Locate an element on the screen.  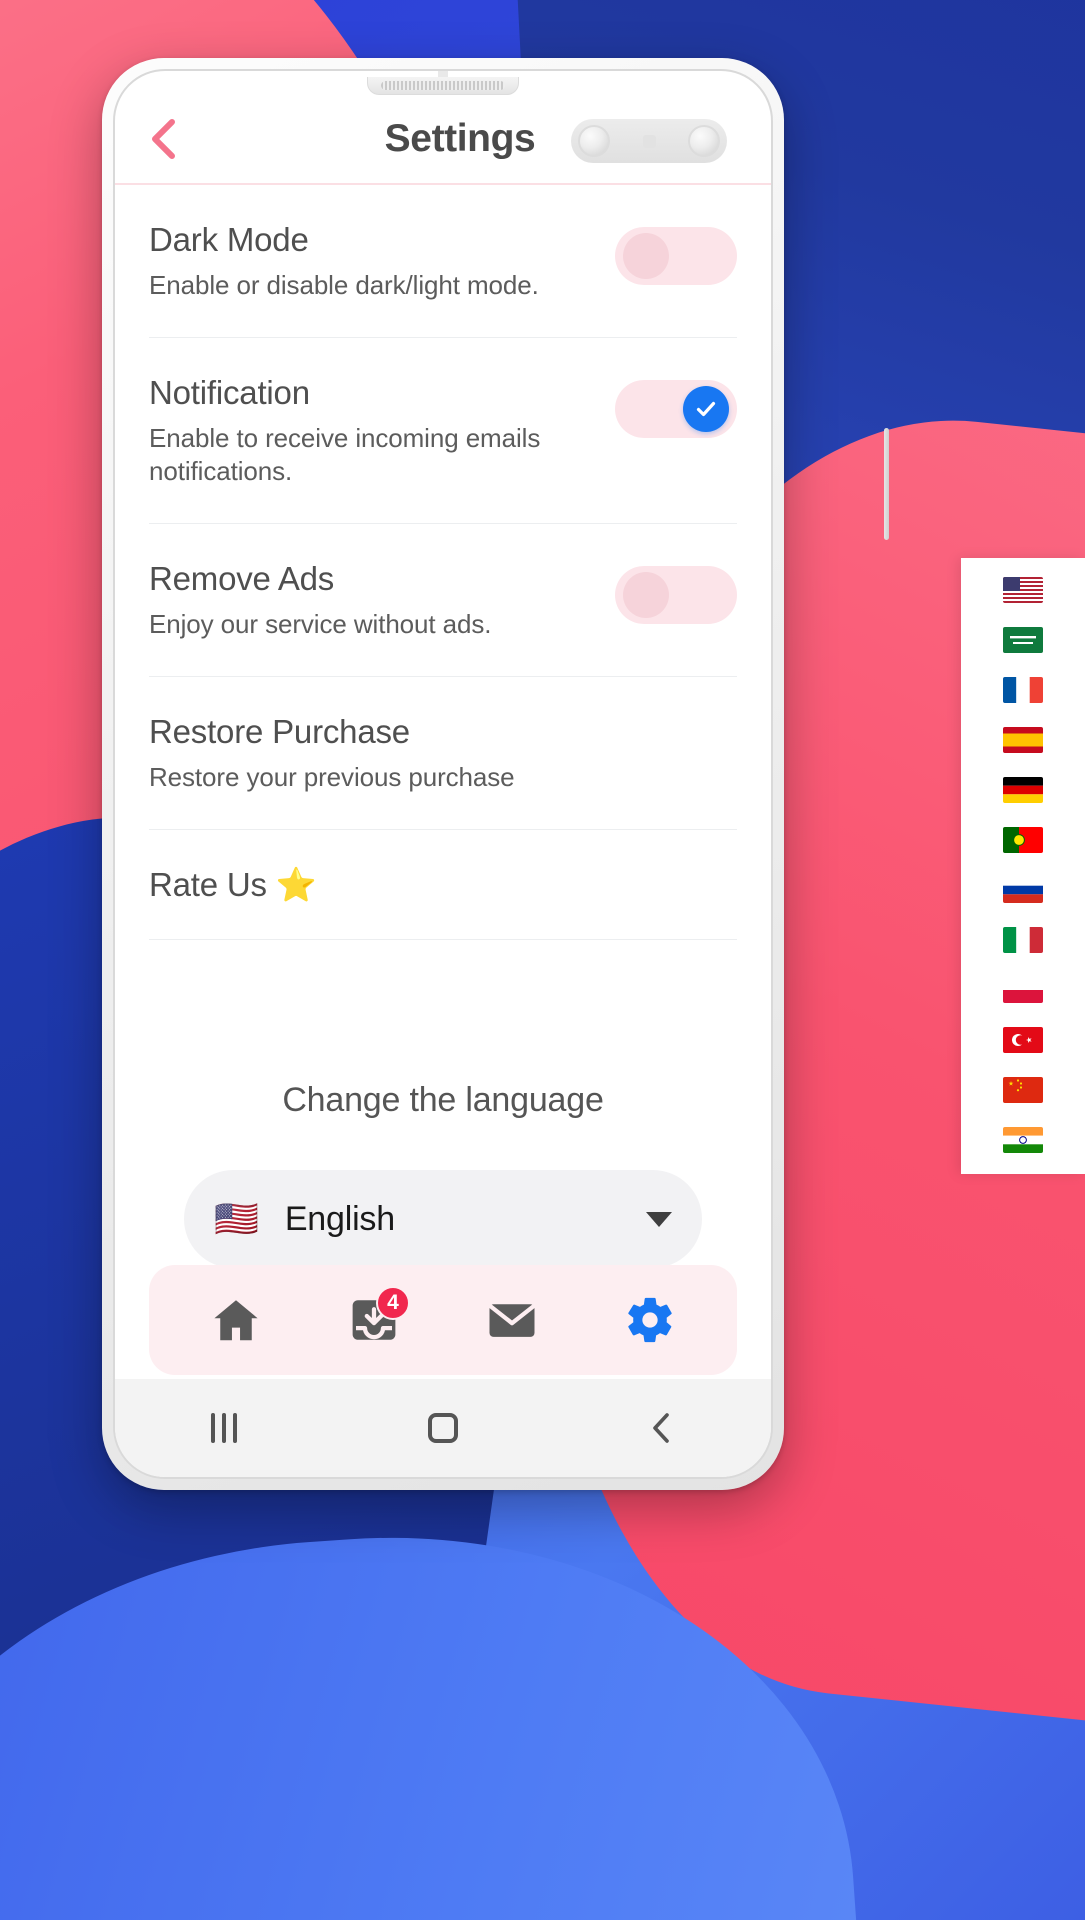
language-selected-value: English is located at coordinates (339, 1218).